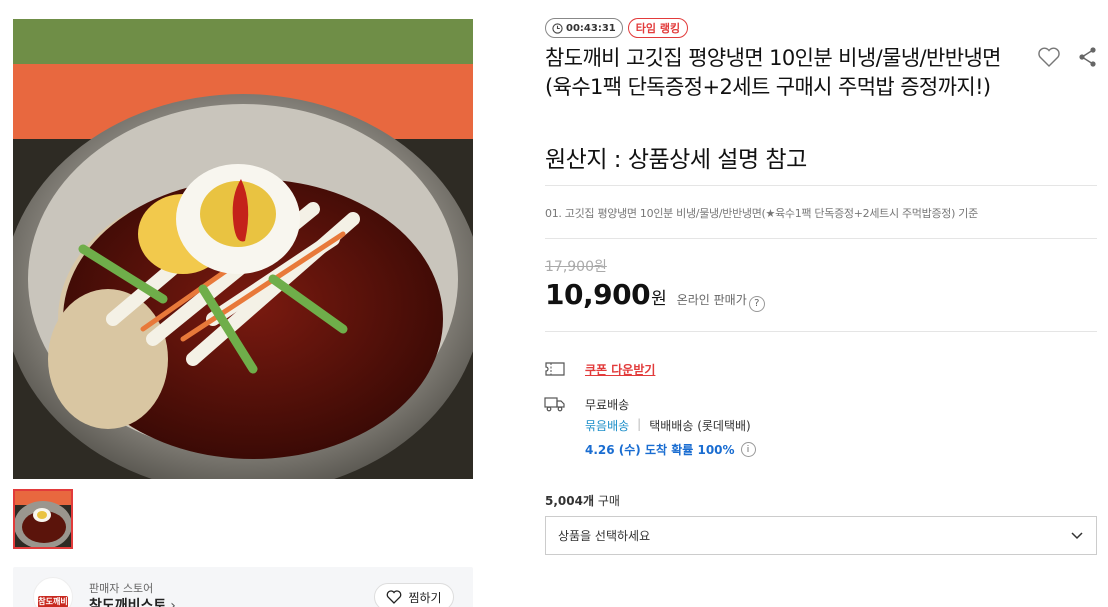 This screenshot has height=607, width=1108. I want to click on product-thumbnail, so click(43, 519).